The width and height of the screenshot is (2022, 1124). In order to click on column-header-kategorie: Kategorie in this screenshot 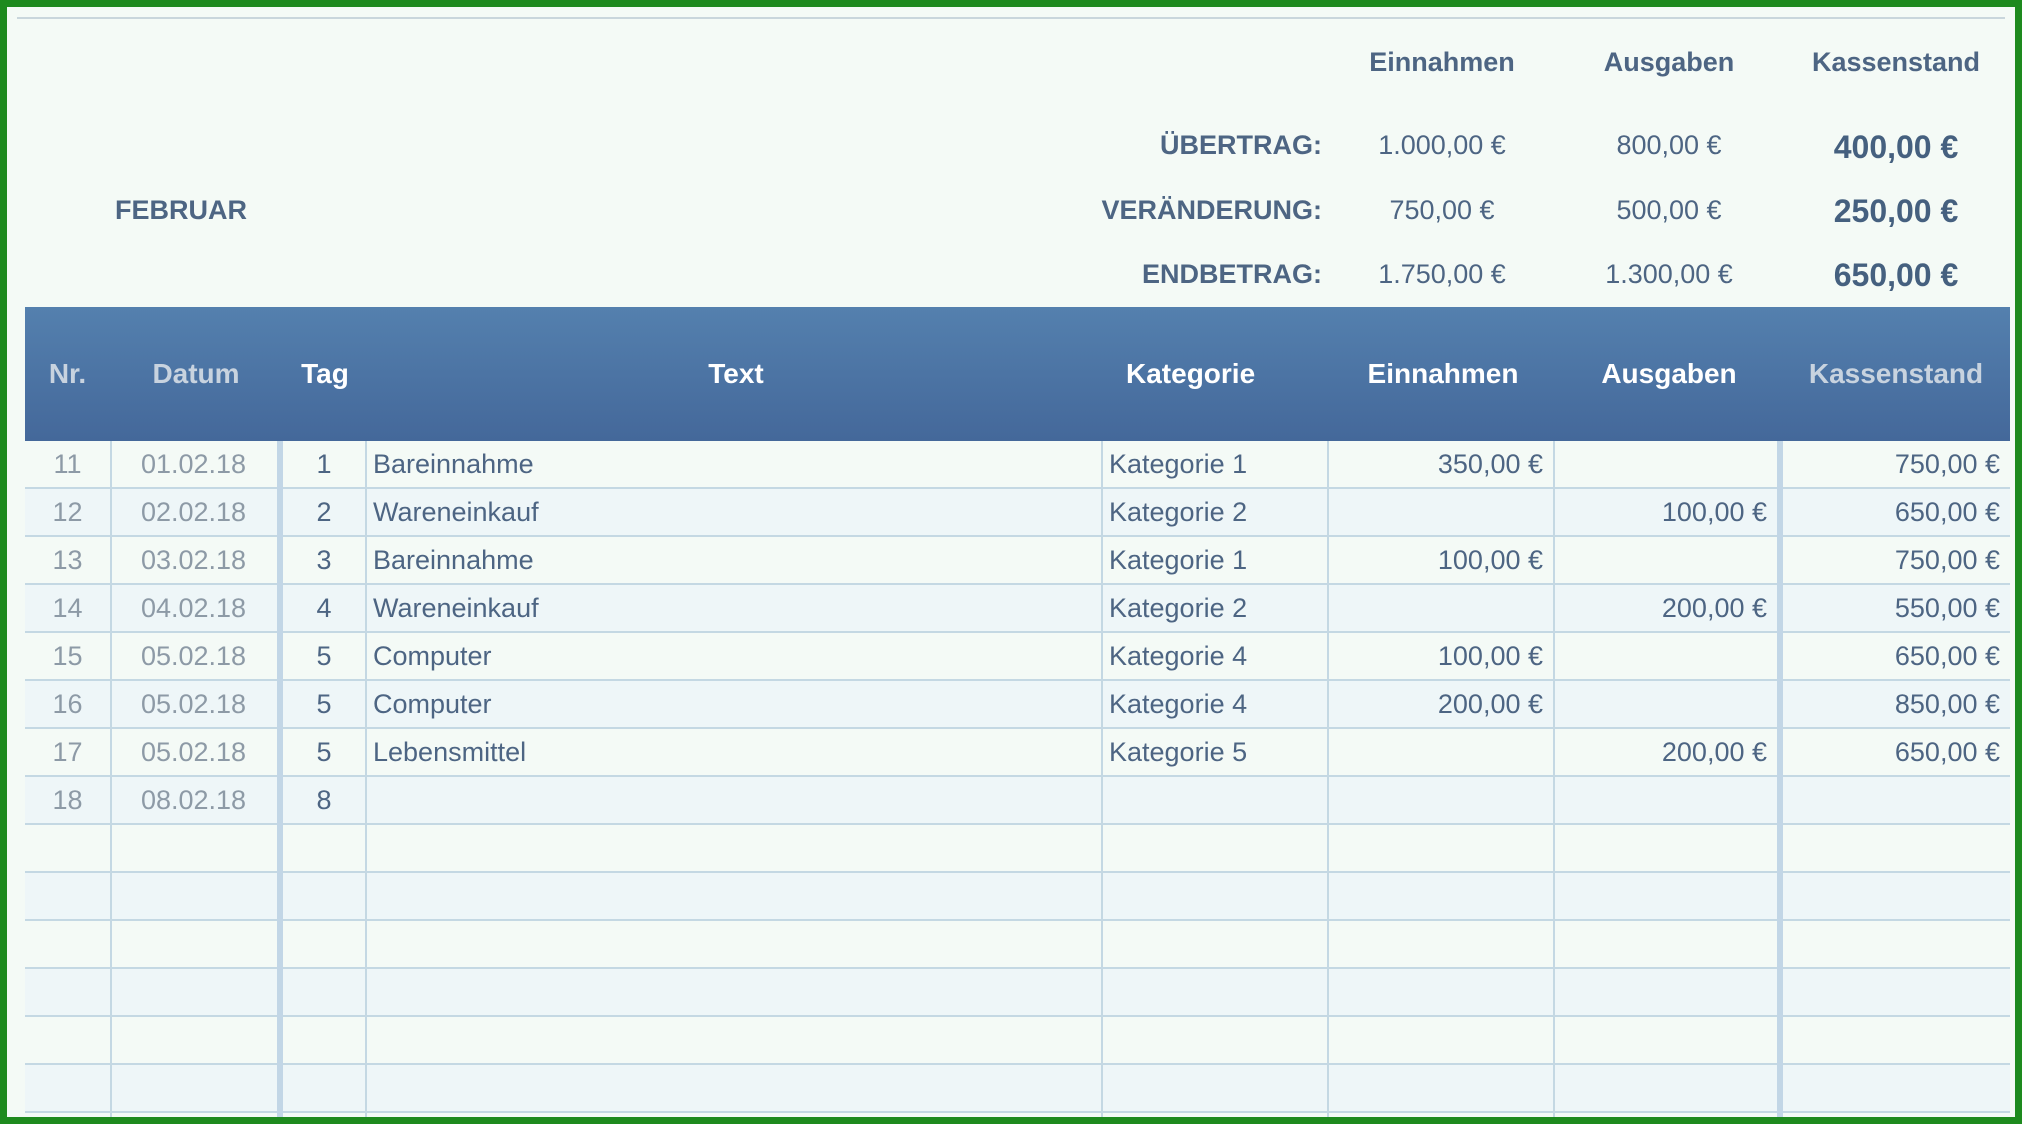, I will do `click(1217, 374)`.